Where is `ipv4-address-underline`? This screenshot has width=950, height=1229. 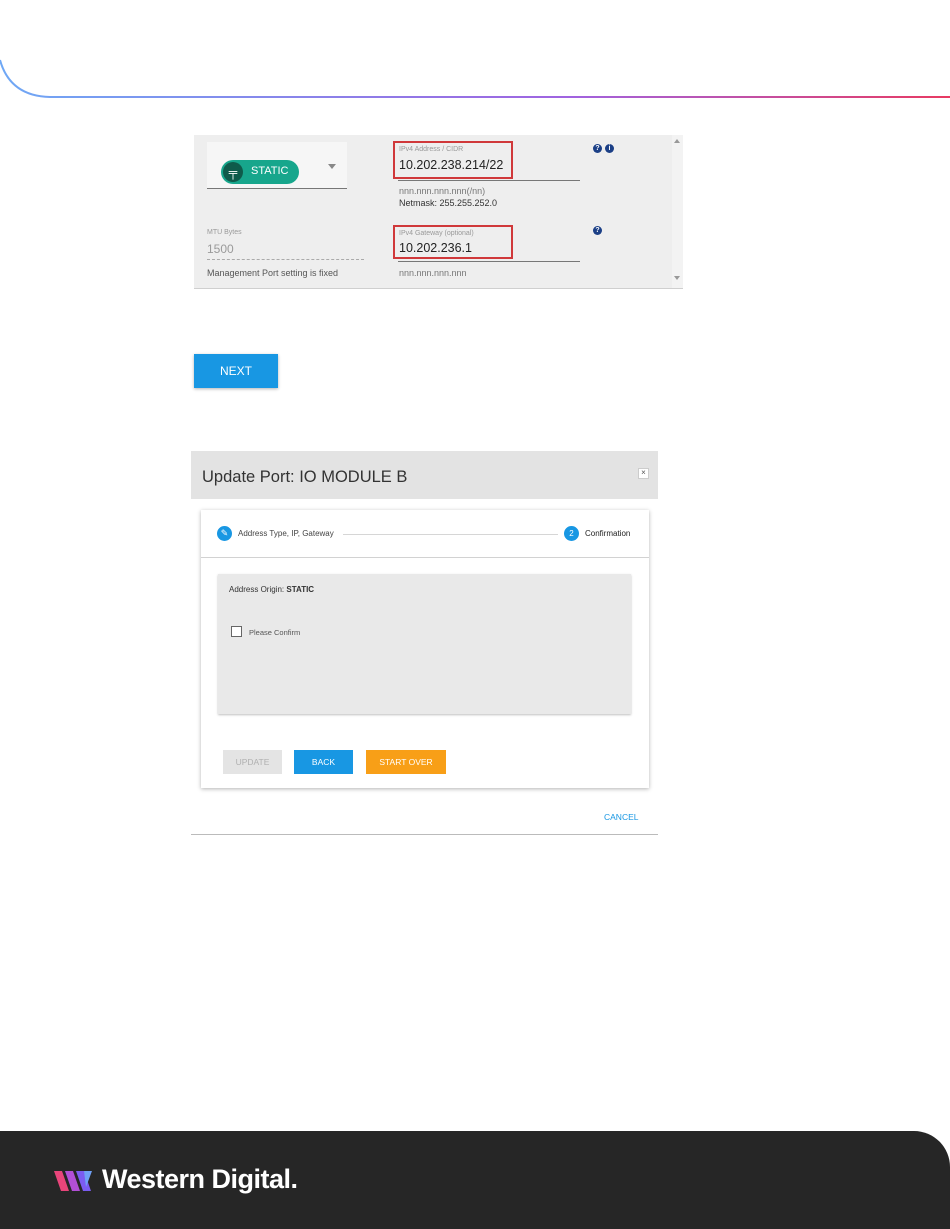 ipv4-address-underline is located at coordinates (489, 180).